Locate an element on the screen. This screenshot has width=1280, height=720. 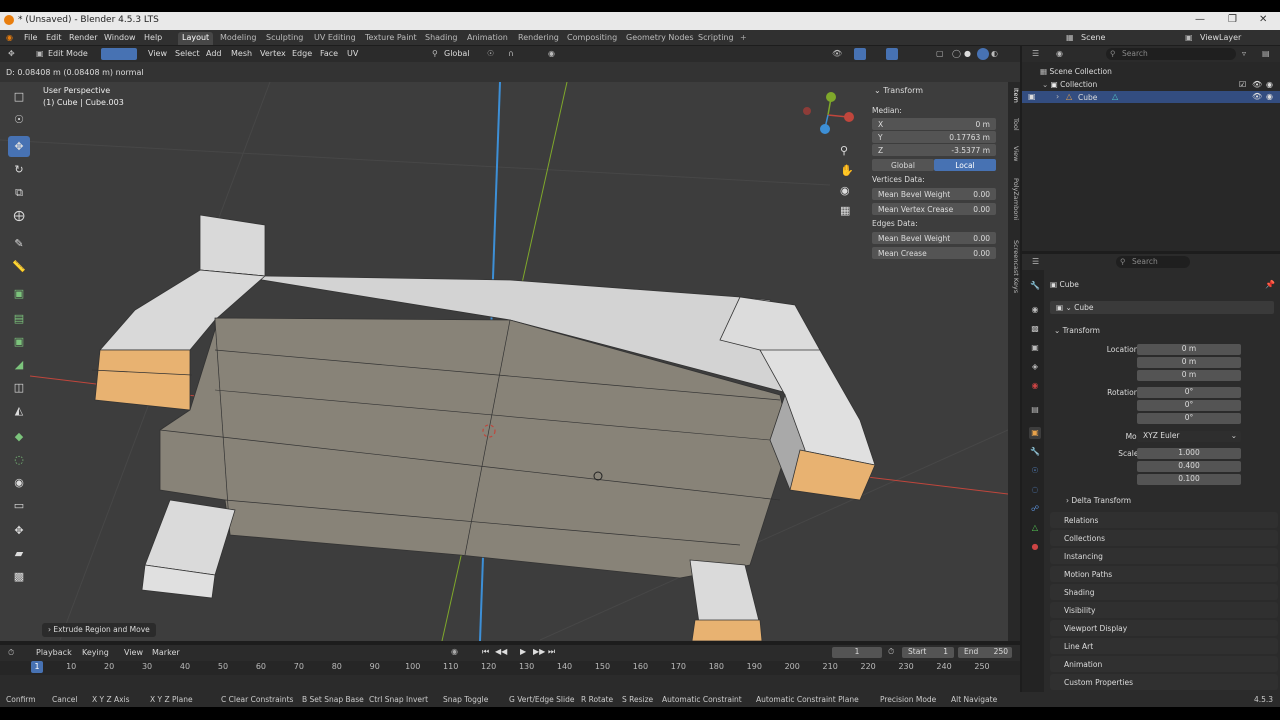
measure-tool-icon: 📏 is located at coordinates (19, 266).